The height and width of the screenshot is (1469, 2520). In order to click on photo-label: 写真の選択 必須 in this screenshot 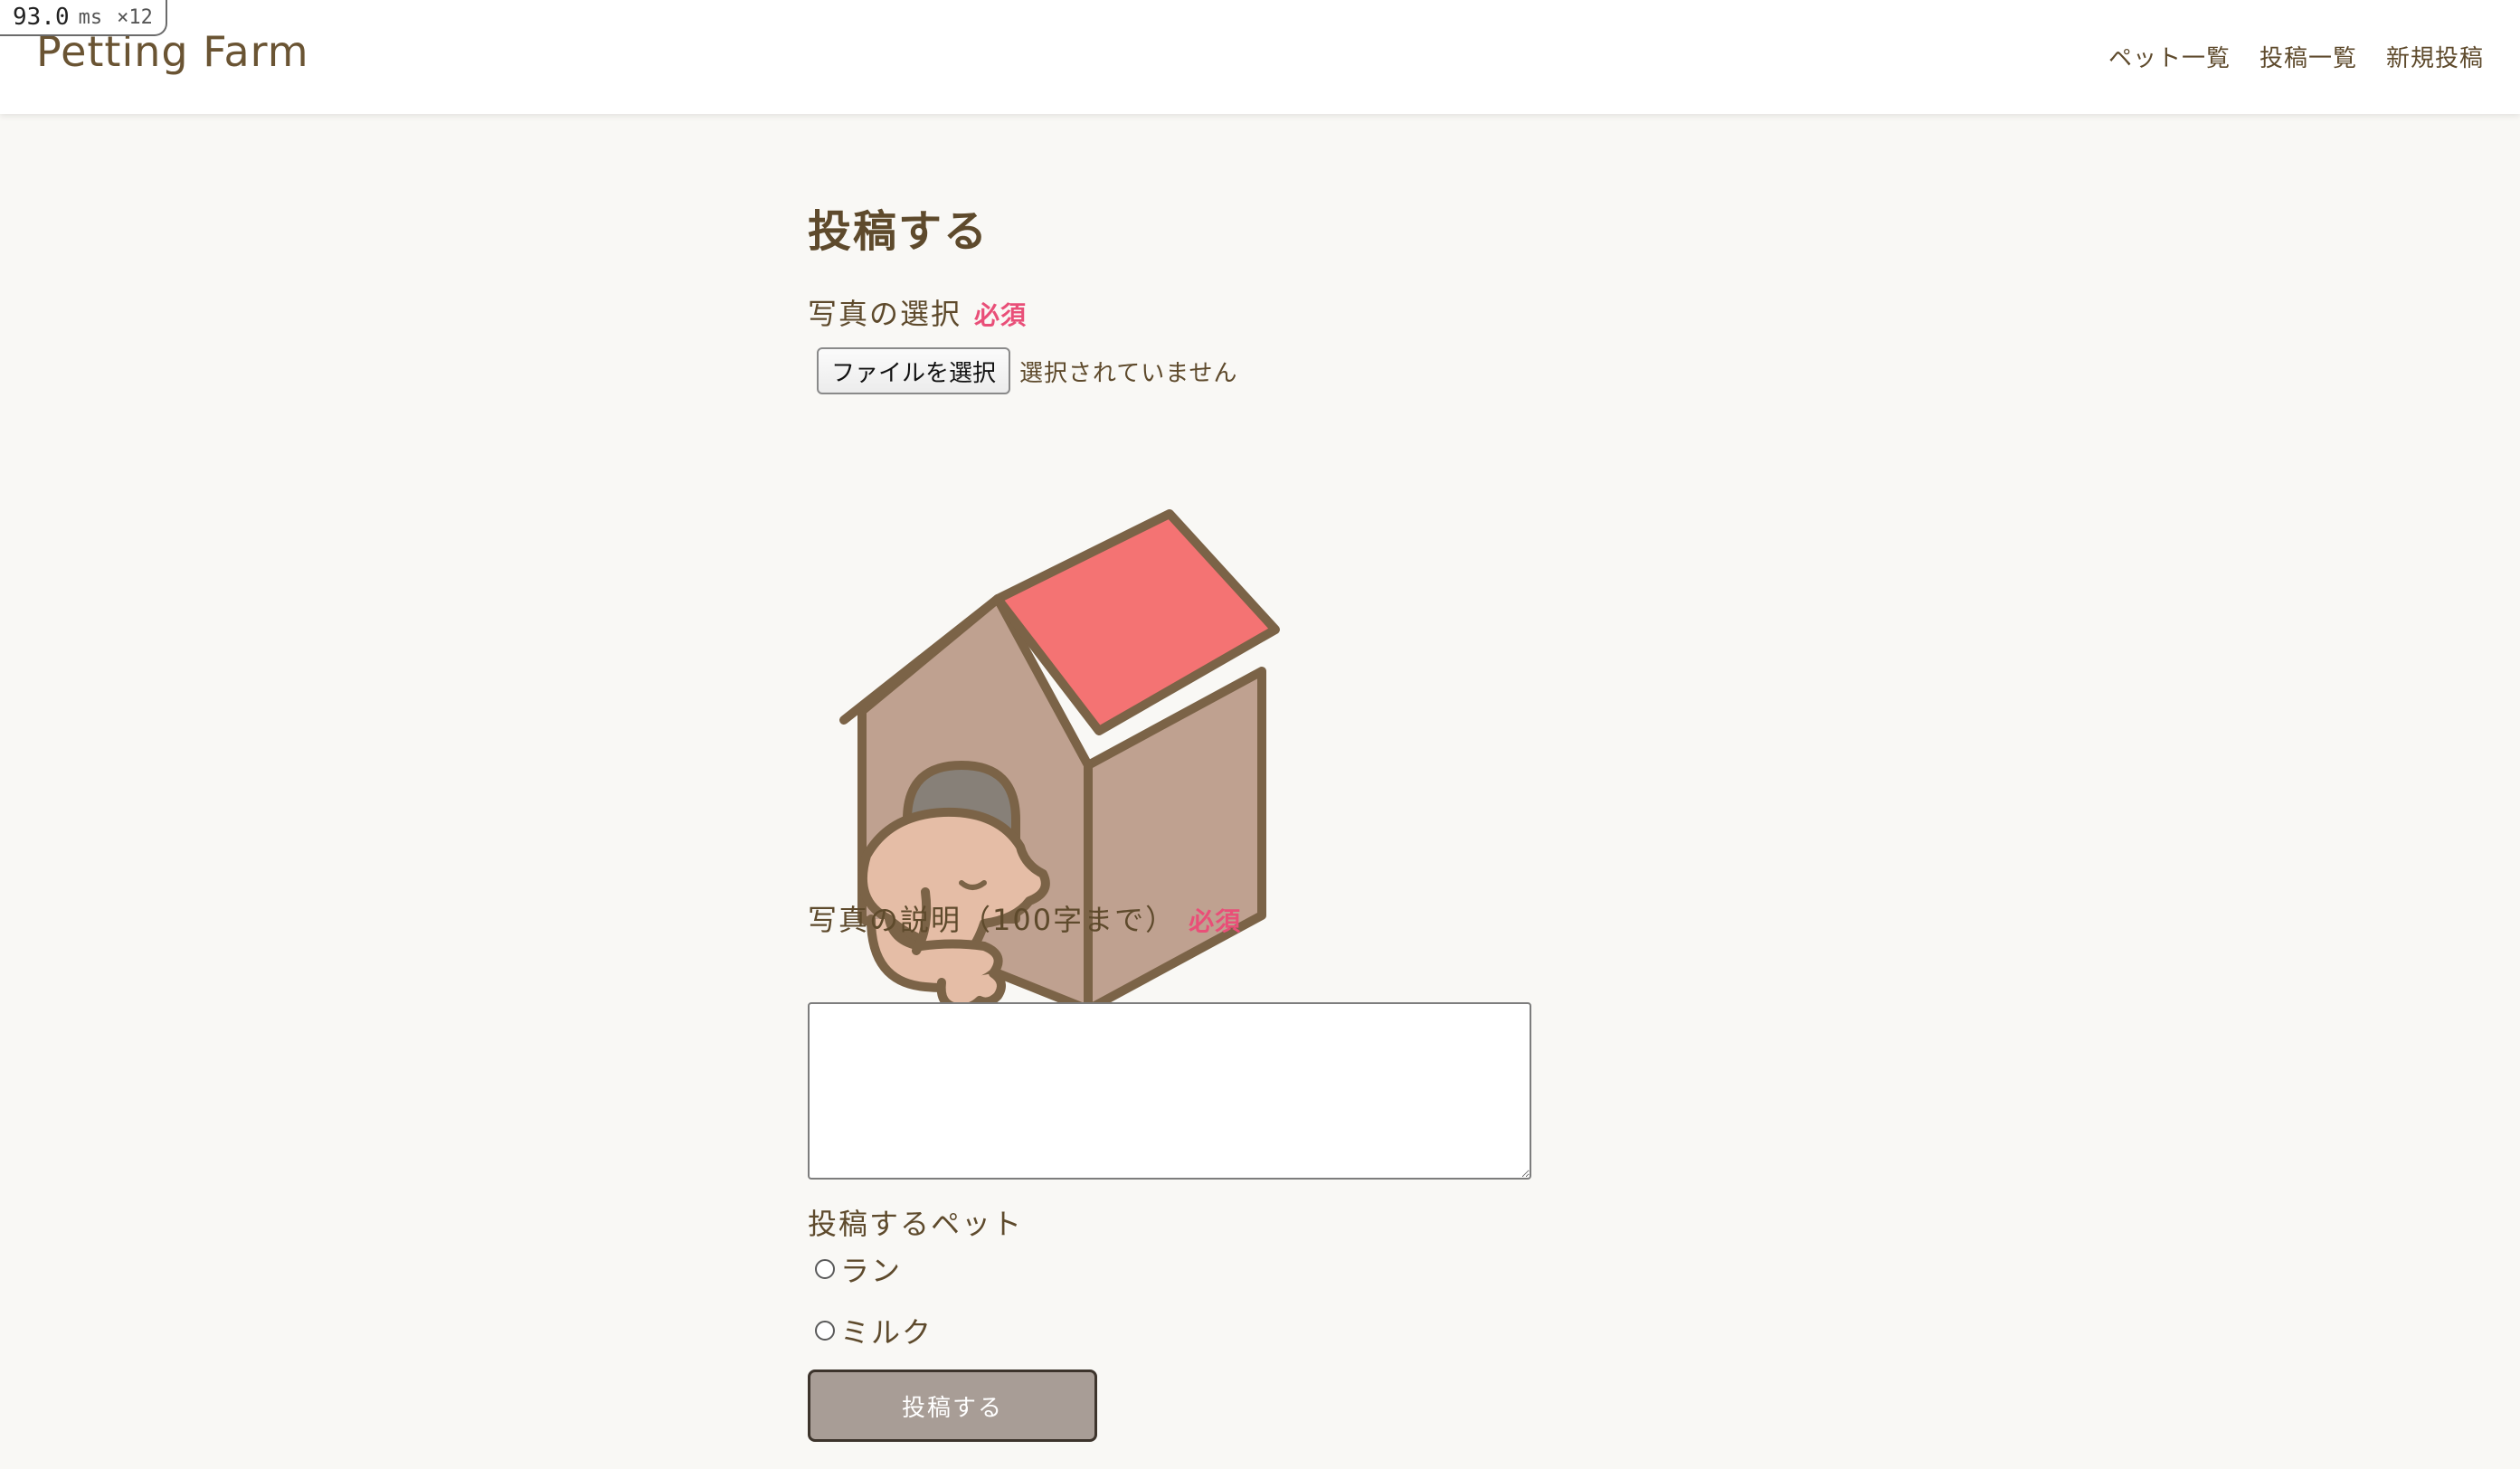, I will do `click(918, 312)`.